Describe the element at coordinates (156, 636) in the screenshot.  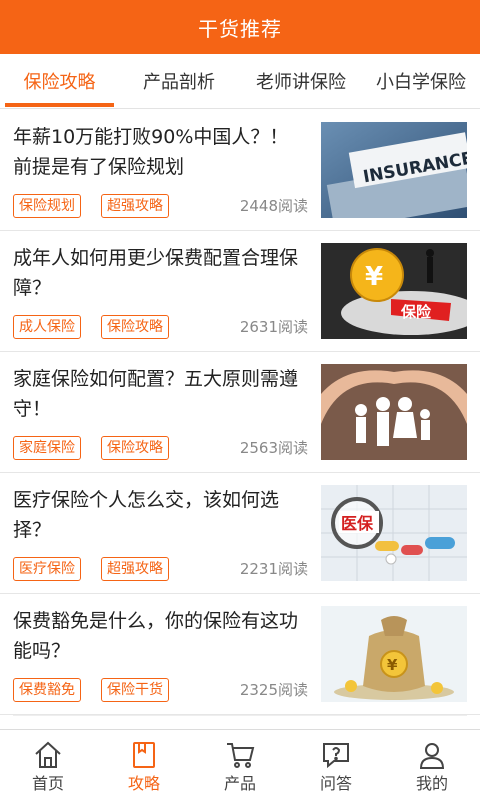
I see `article-title: 保费豁免是什么，你的保险有这功能吗？` at that location.